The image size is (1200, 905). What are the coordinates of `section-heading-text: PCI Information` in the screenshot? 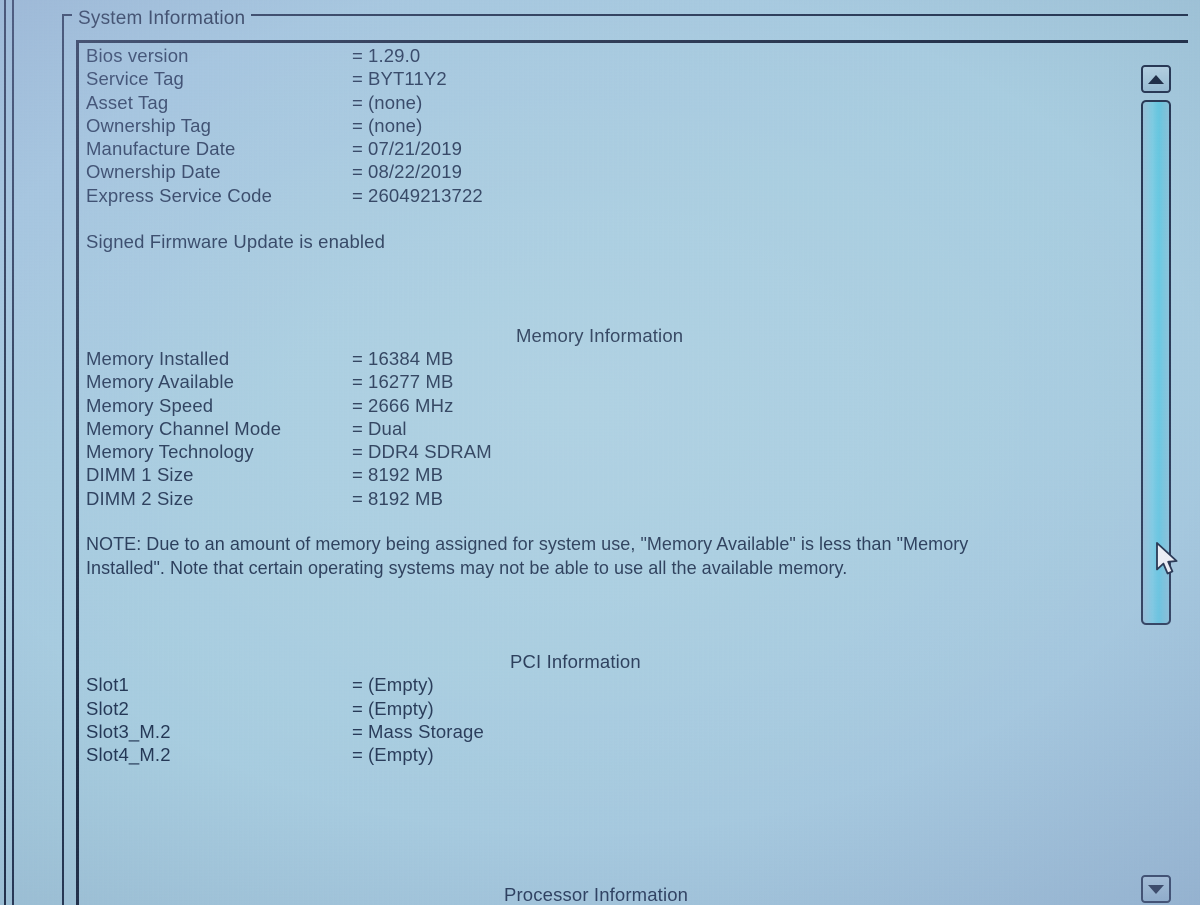 It's located at (575, 661).